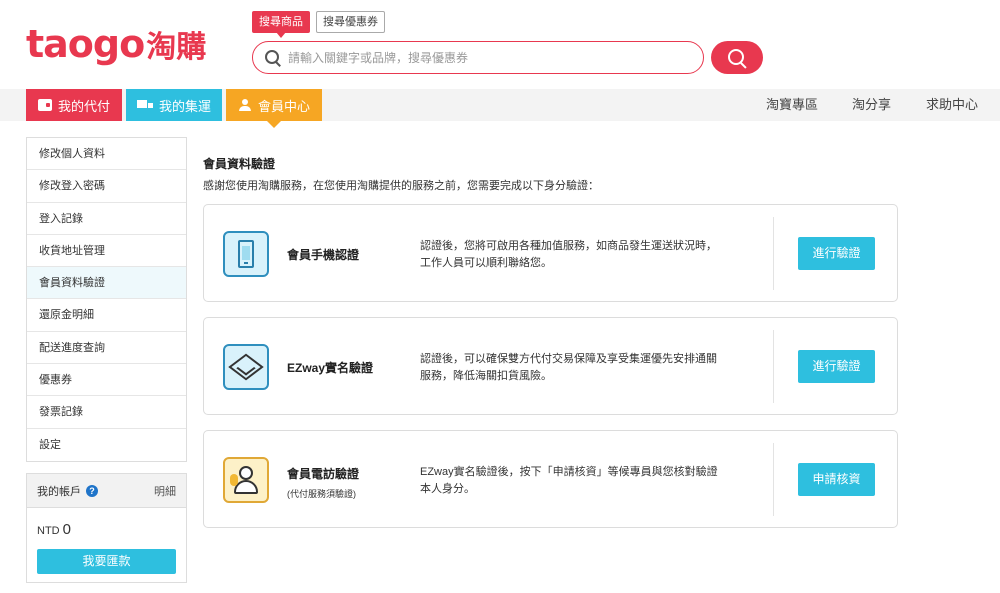 The image size is (1000, 593). What do you see at coordinates (83, 106) in the screenshot?
I see `tab-my-payment-label: 我的代付` at bounding box center [83, 106].